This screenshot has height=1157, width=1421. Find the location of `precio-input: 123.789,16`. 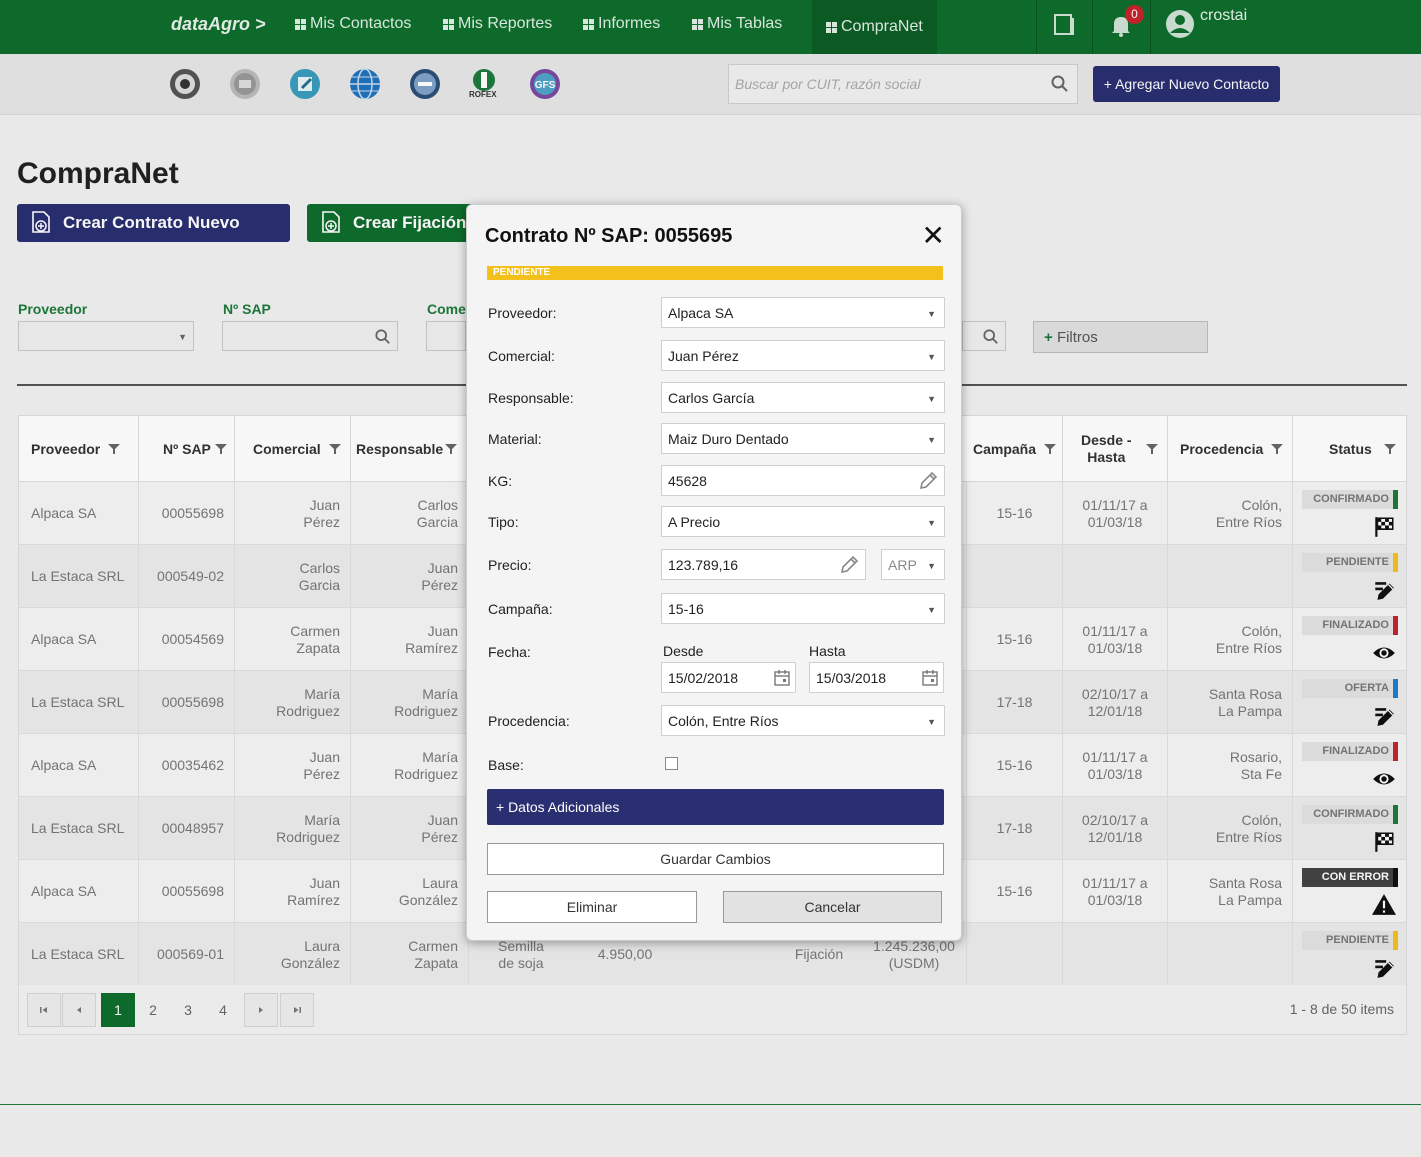

precio-input: 123.789,16 is located at coordinates (763, 564).